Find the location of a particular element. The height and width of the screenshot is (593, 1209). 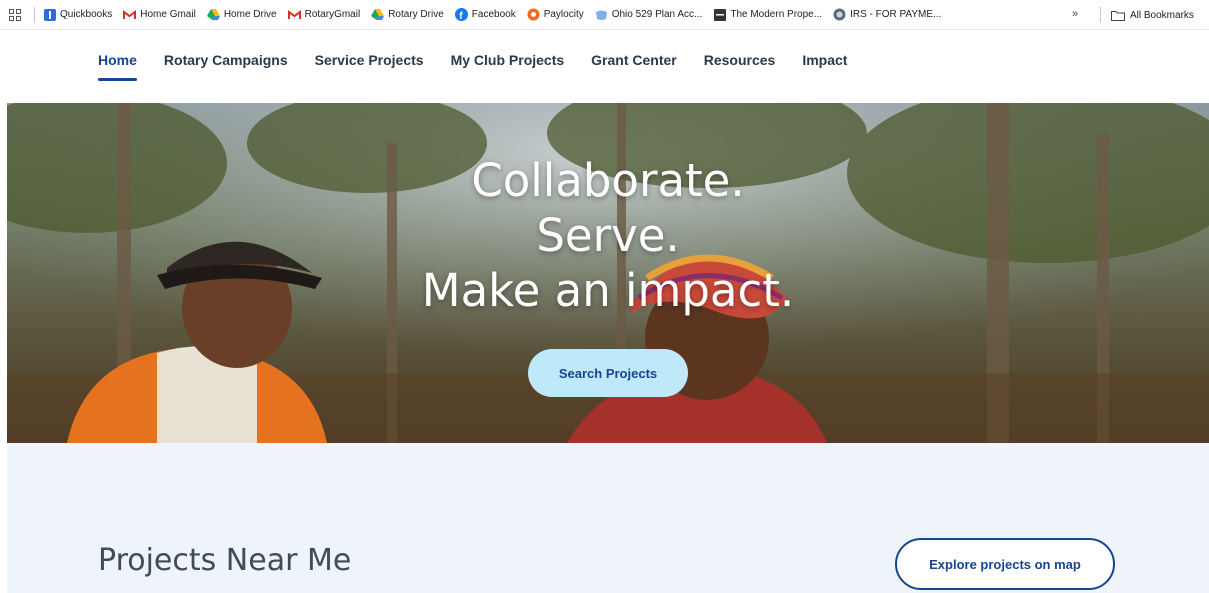

nav-service-projects: Service Projects is located at coordinates (369, 60).